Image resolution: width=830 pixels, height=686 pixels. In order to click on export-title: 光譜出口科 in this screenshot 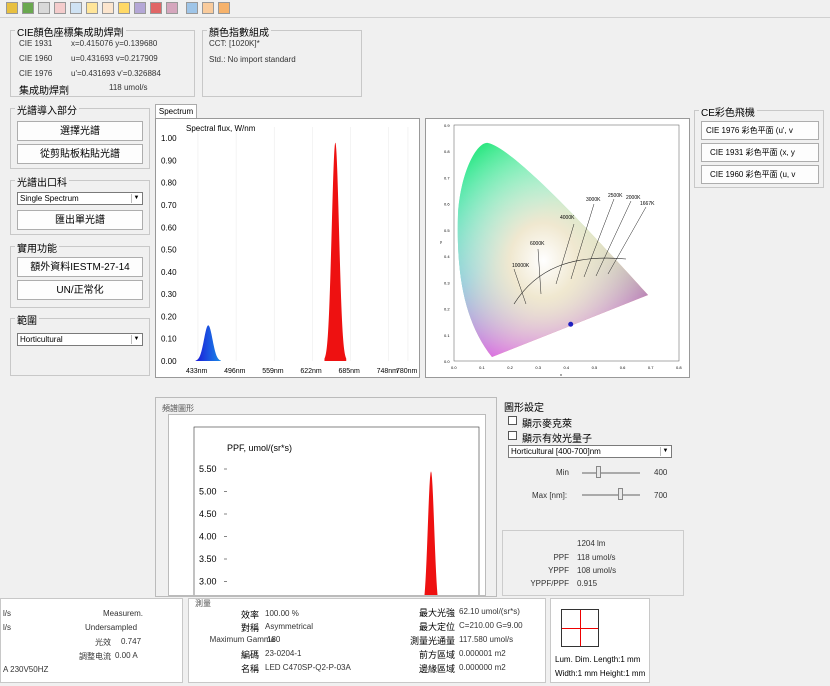, I will do `click(42, 181)`.